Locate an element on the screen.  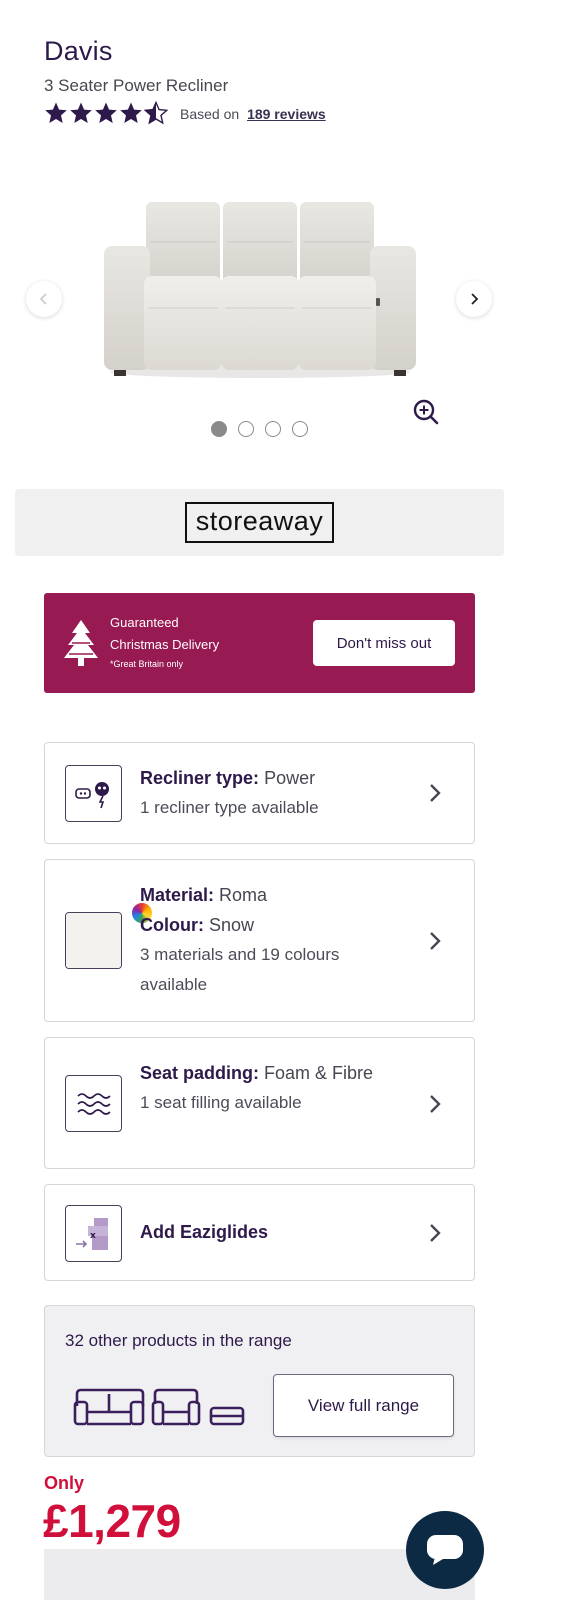
option-sub: 3 materials and 19 colours available is located at coordinates (240, 969).